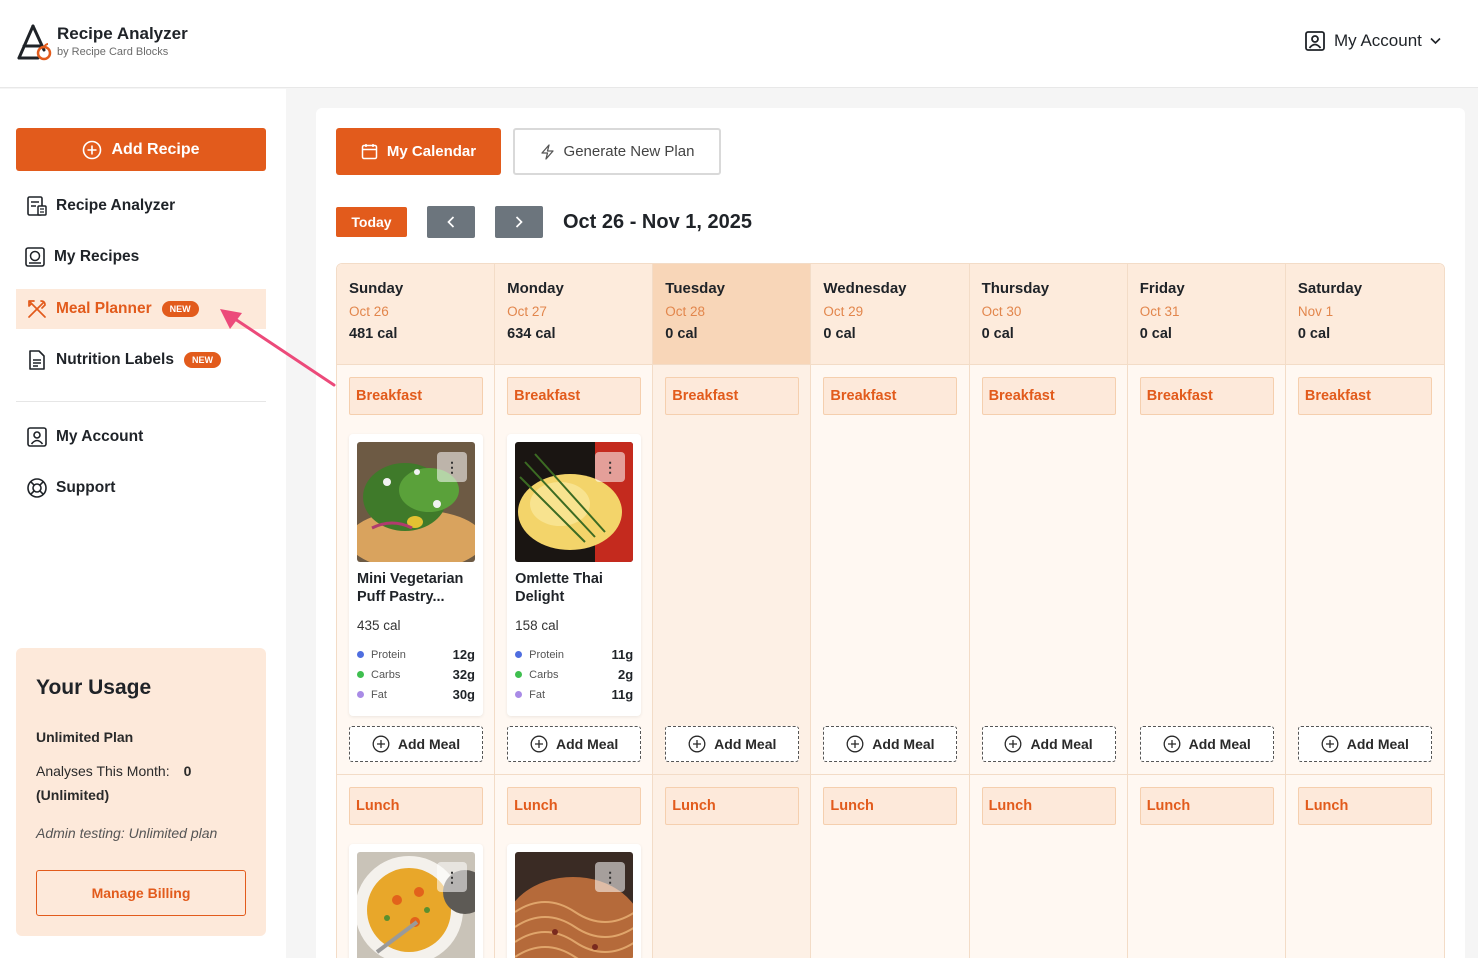 The image size is (1478, 958). Describe the element at coordinates (369, 311) in the screenshot. I see `day-date: Oct 26` at that location.